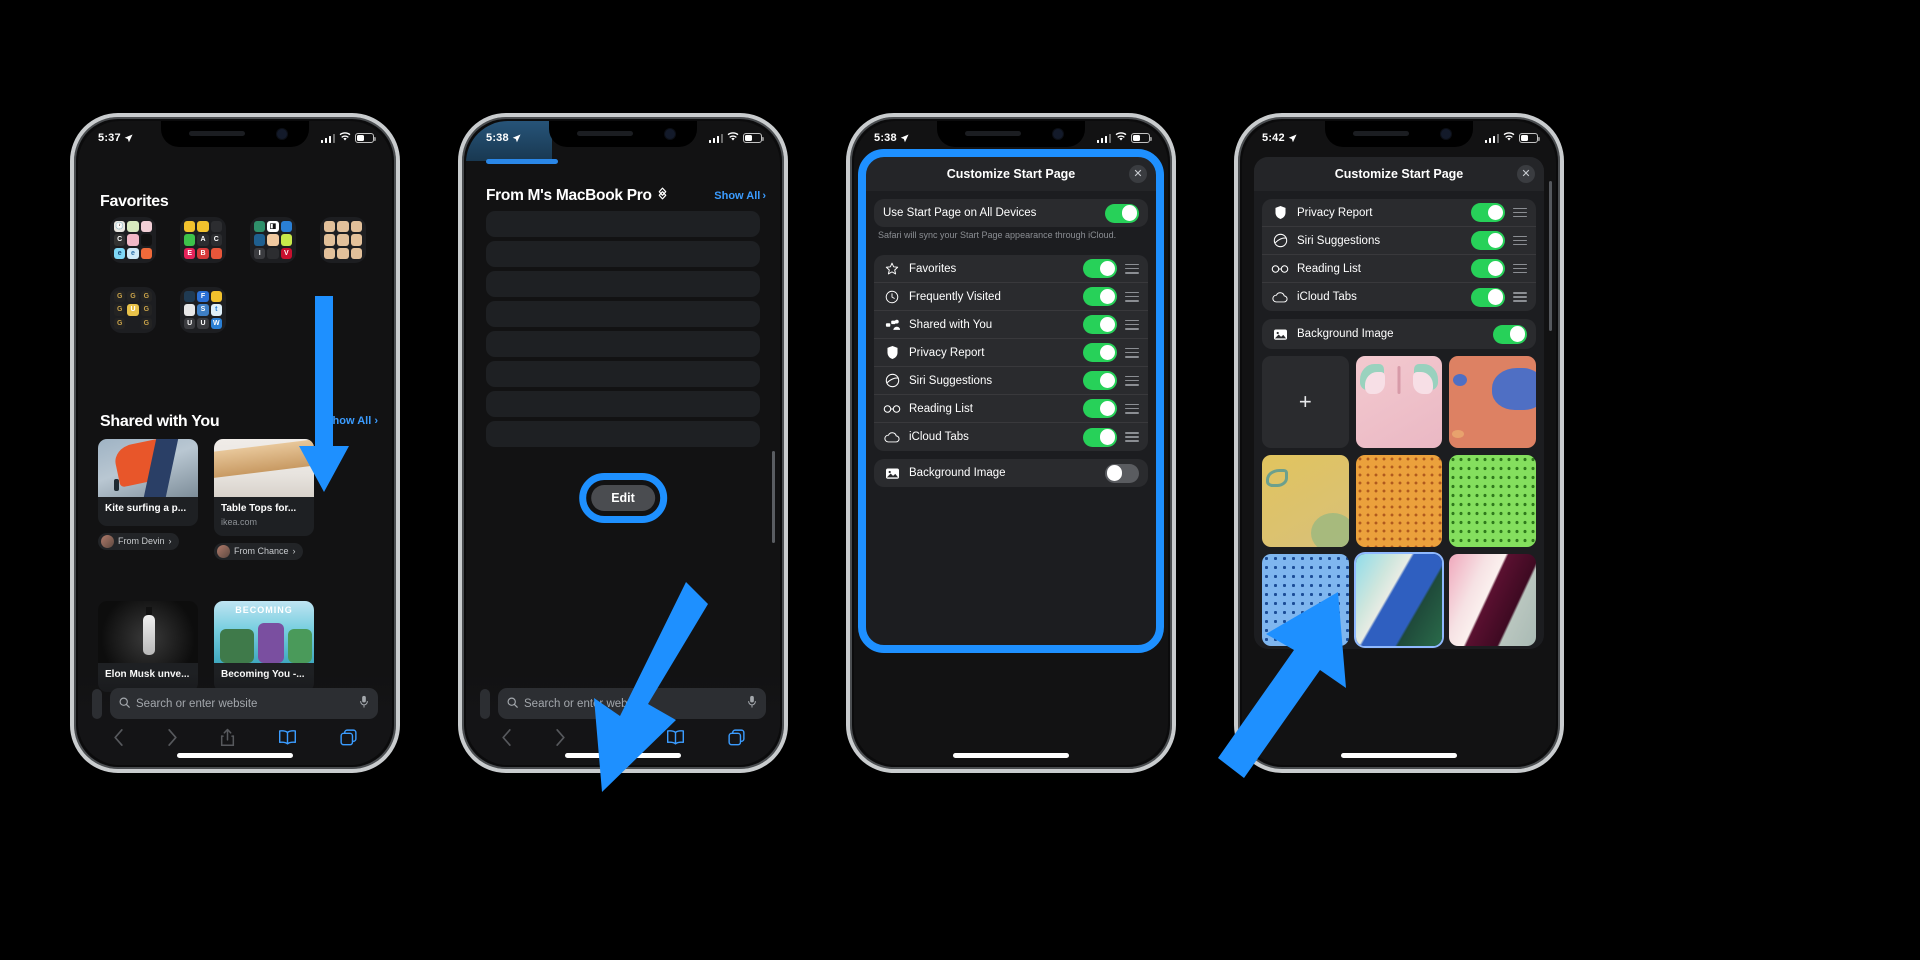  What do you see at coordinates (662, 196) in the screenshot?
I see `device-chevron-icon` at bounding box center [662, 196].